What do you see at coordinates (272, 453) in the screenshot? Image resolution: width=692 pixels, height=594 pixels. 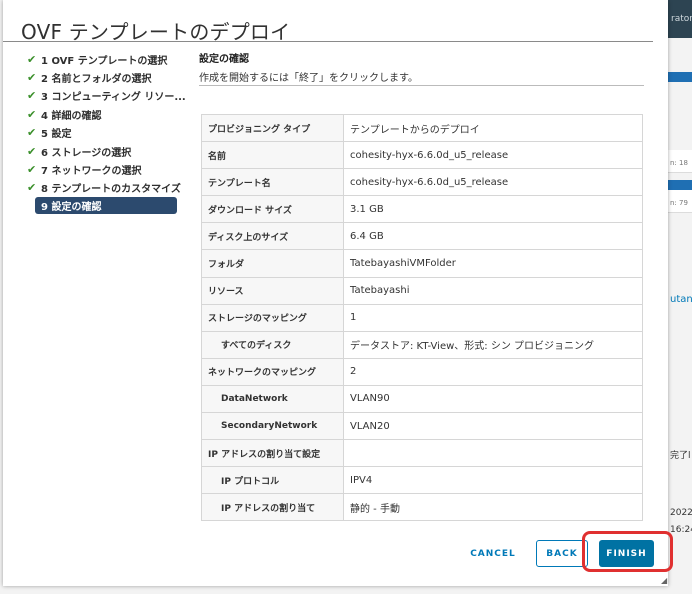 I see `review-key: IP アドレスの割り当て設定` at bounding box center [272, 453].